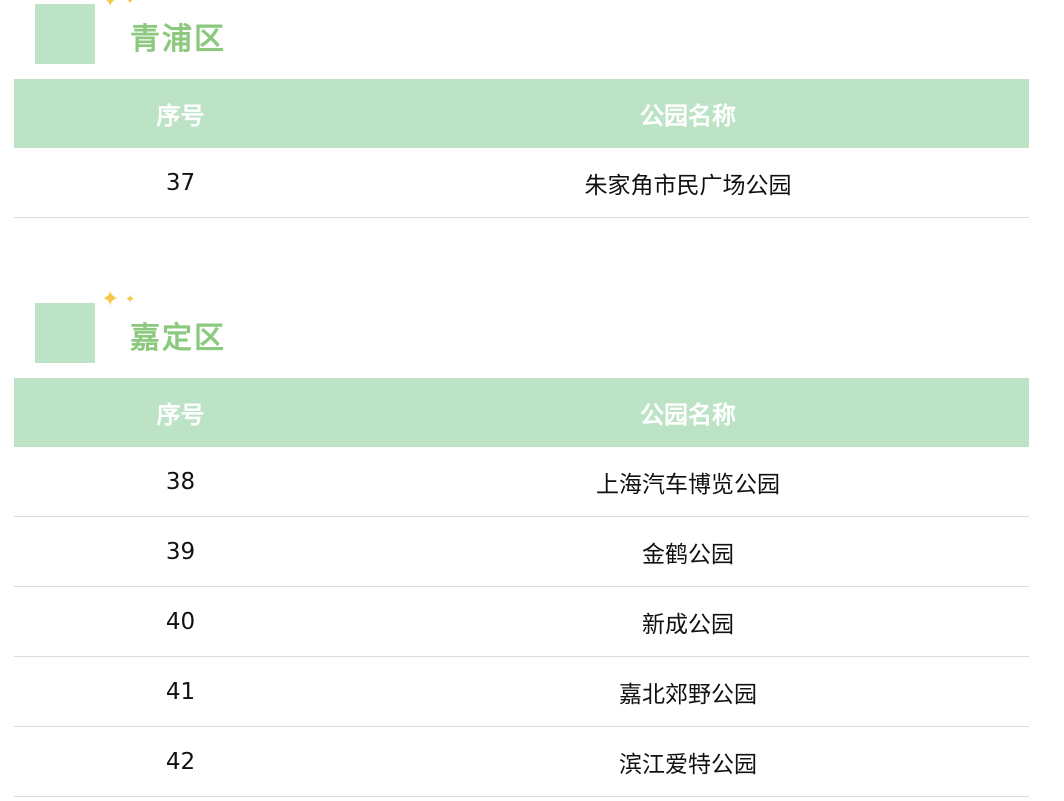 Image resolution: width=1064 pixels, height=801 pixels. Describe the element at coordinates (688, 691) in the screenshot. I see `park-name: 嘉北郊野公园` at that location.